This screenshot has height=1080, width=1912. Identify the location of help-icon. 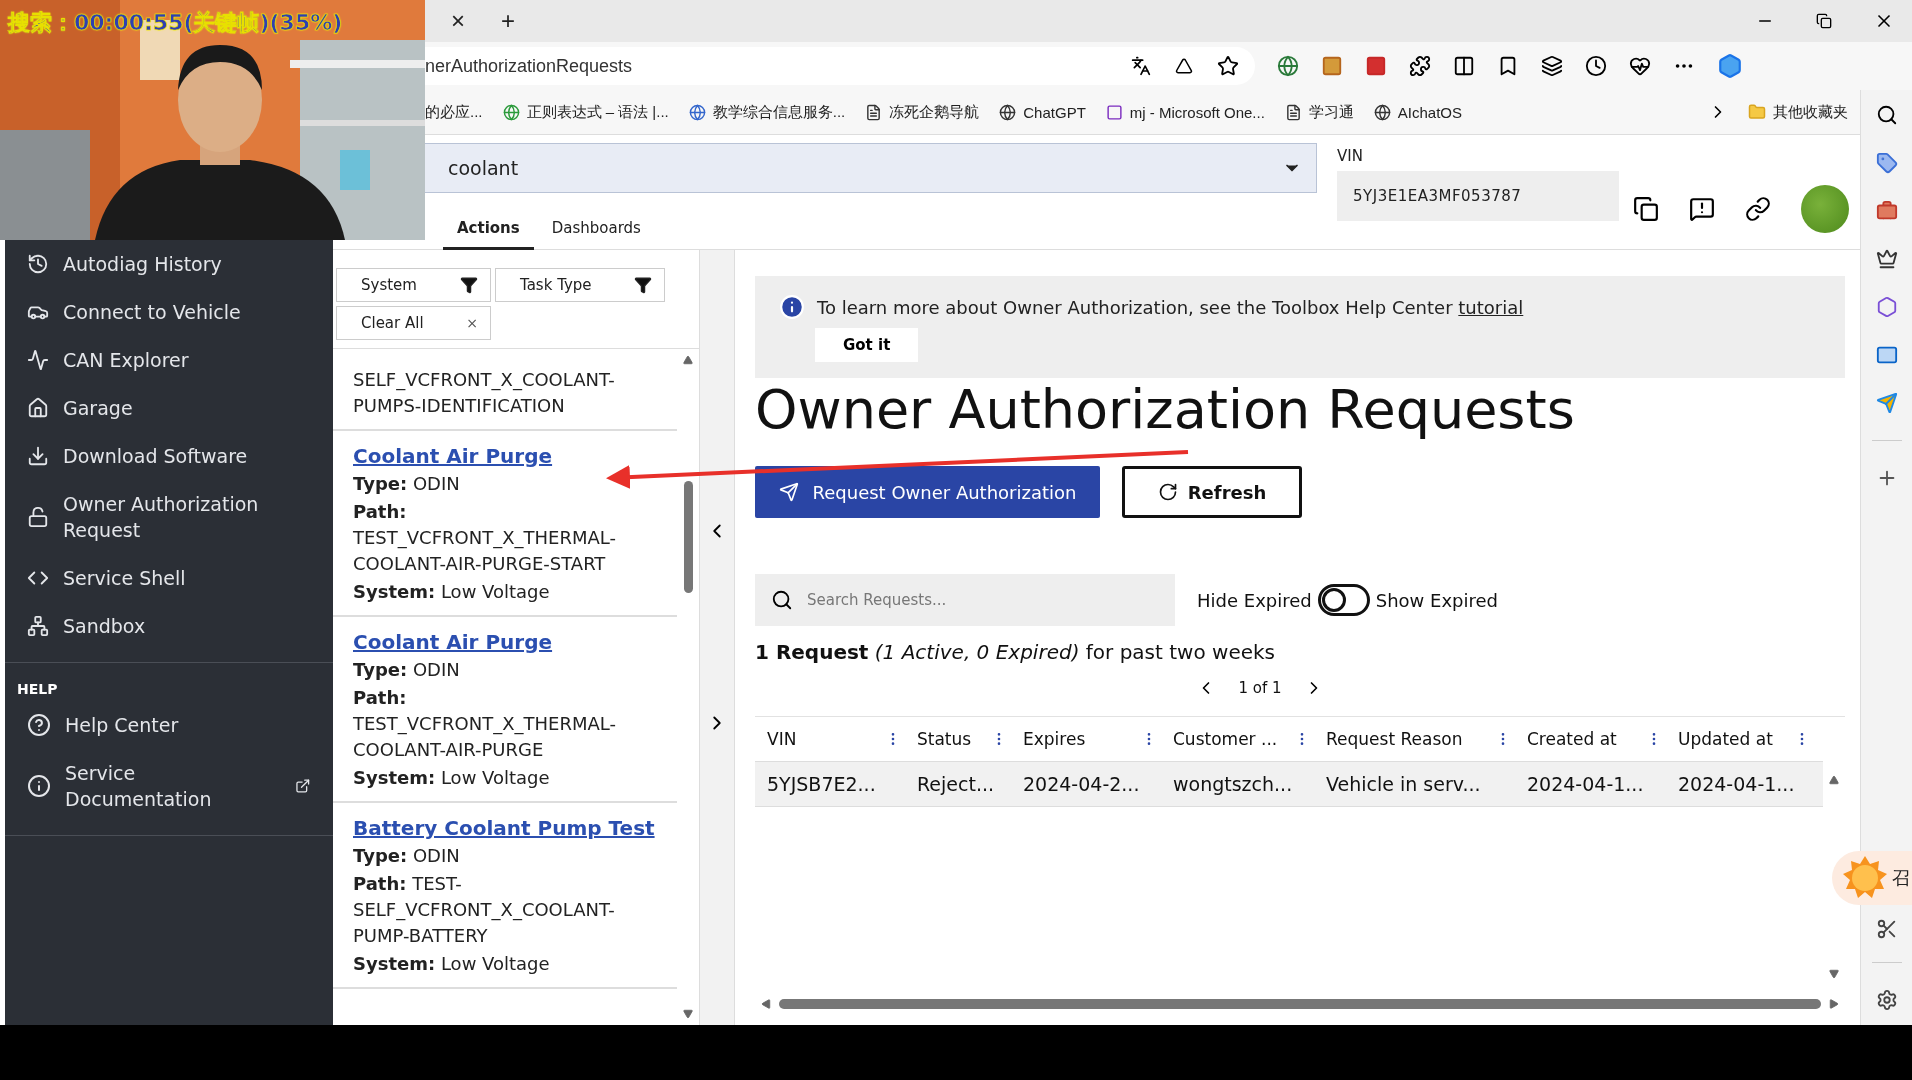
(39, 725).